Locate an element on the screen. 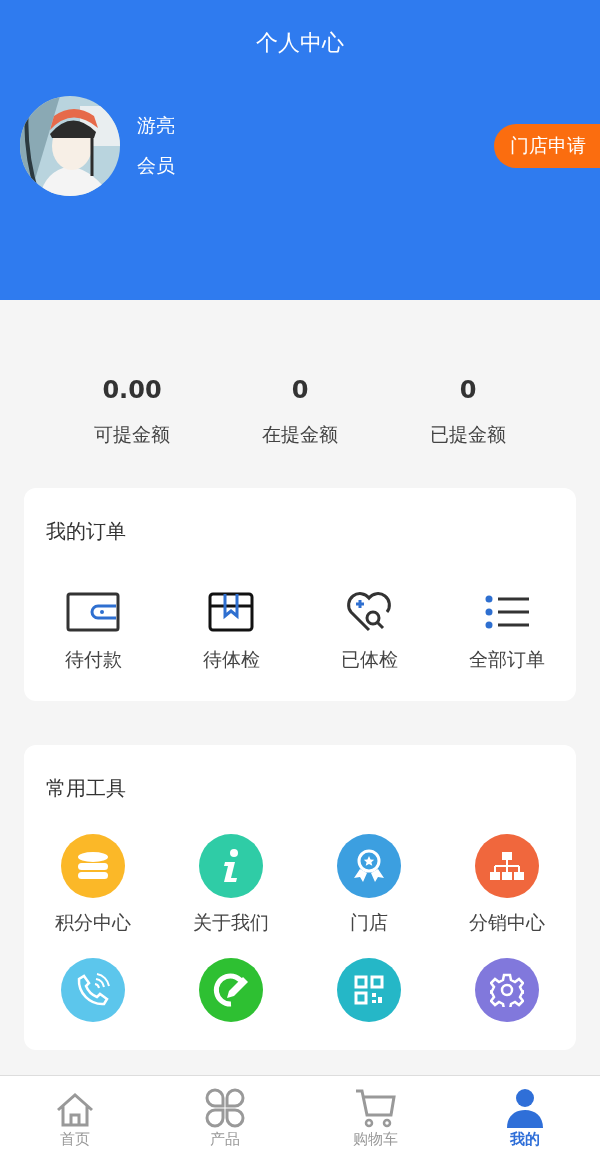  tool-label: 关于我们 is located at coordinates (231, 922).